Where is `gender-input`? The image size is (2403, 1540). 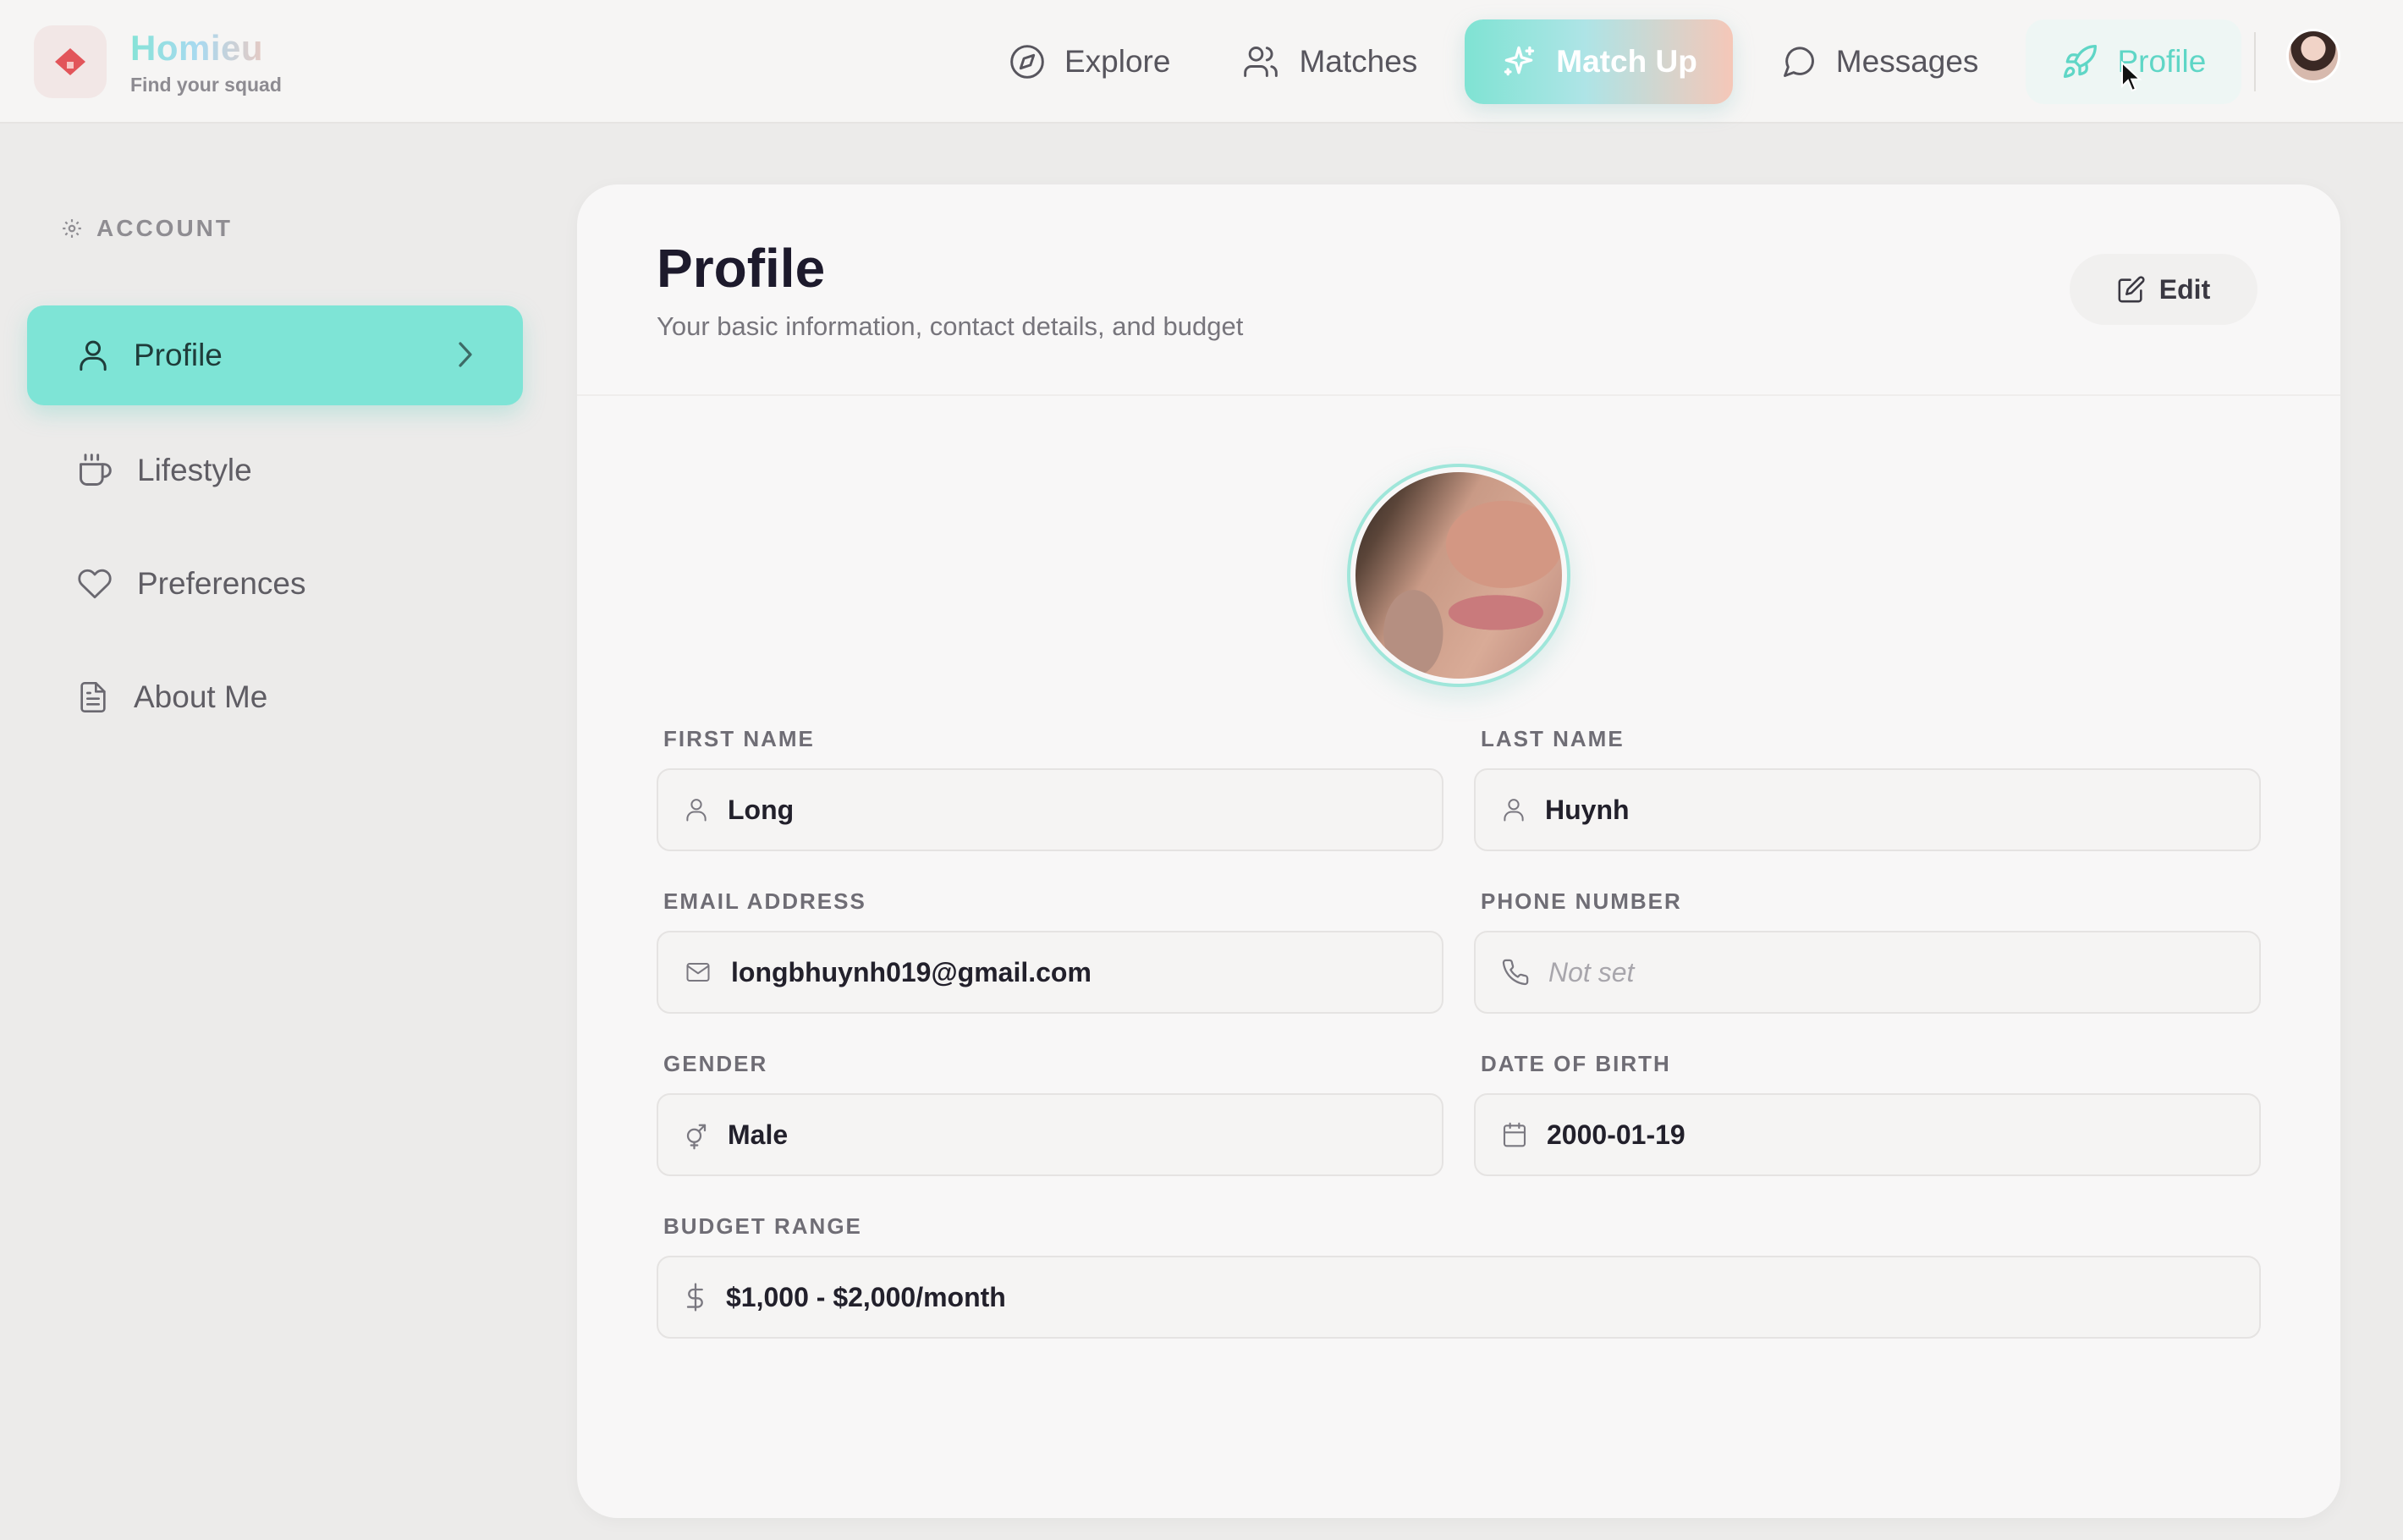
gender-input is located at coordinates (1031, 1135).